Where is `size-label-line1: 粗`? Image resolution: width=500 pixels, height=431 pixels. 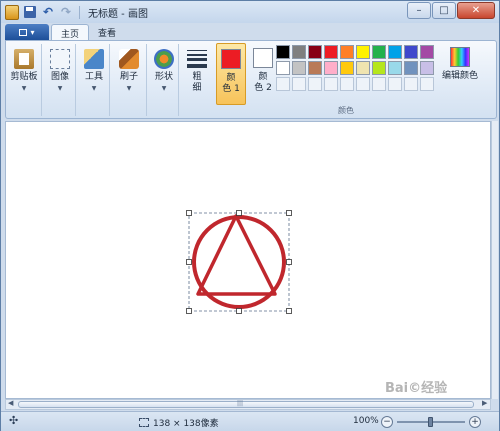 size-label-line1: 粗 is located at coordinates (197, 77).